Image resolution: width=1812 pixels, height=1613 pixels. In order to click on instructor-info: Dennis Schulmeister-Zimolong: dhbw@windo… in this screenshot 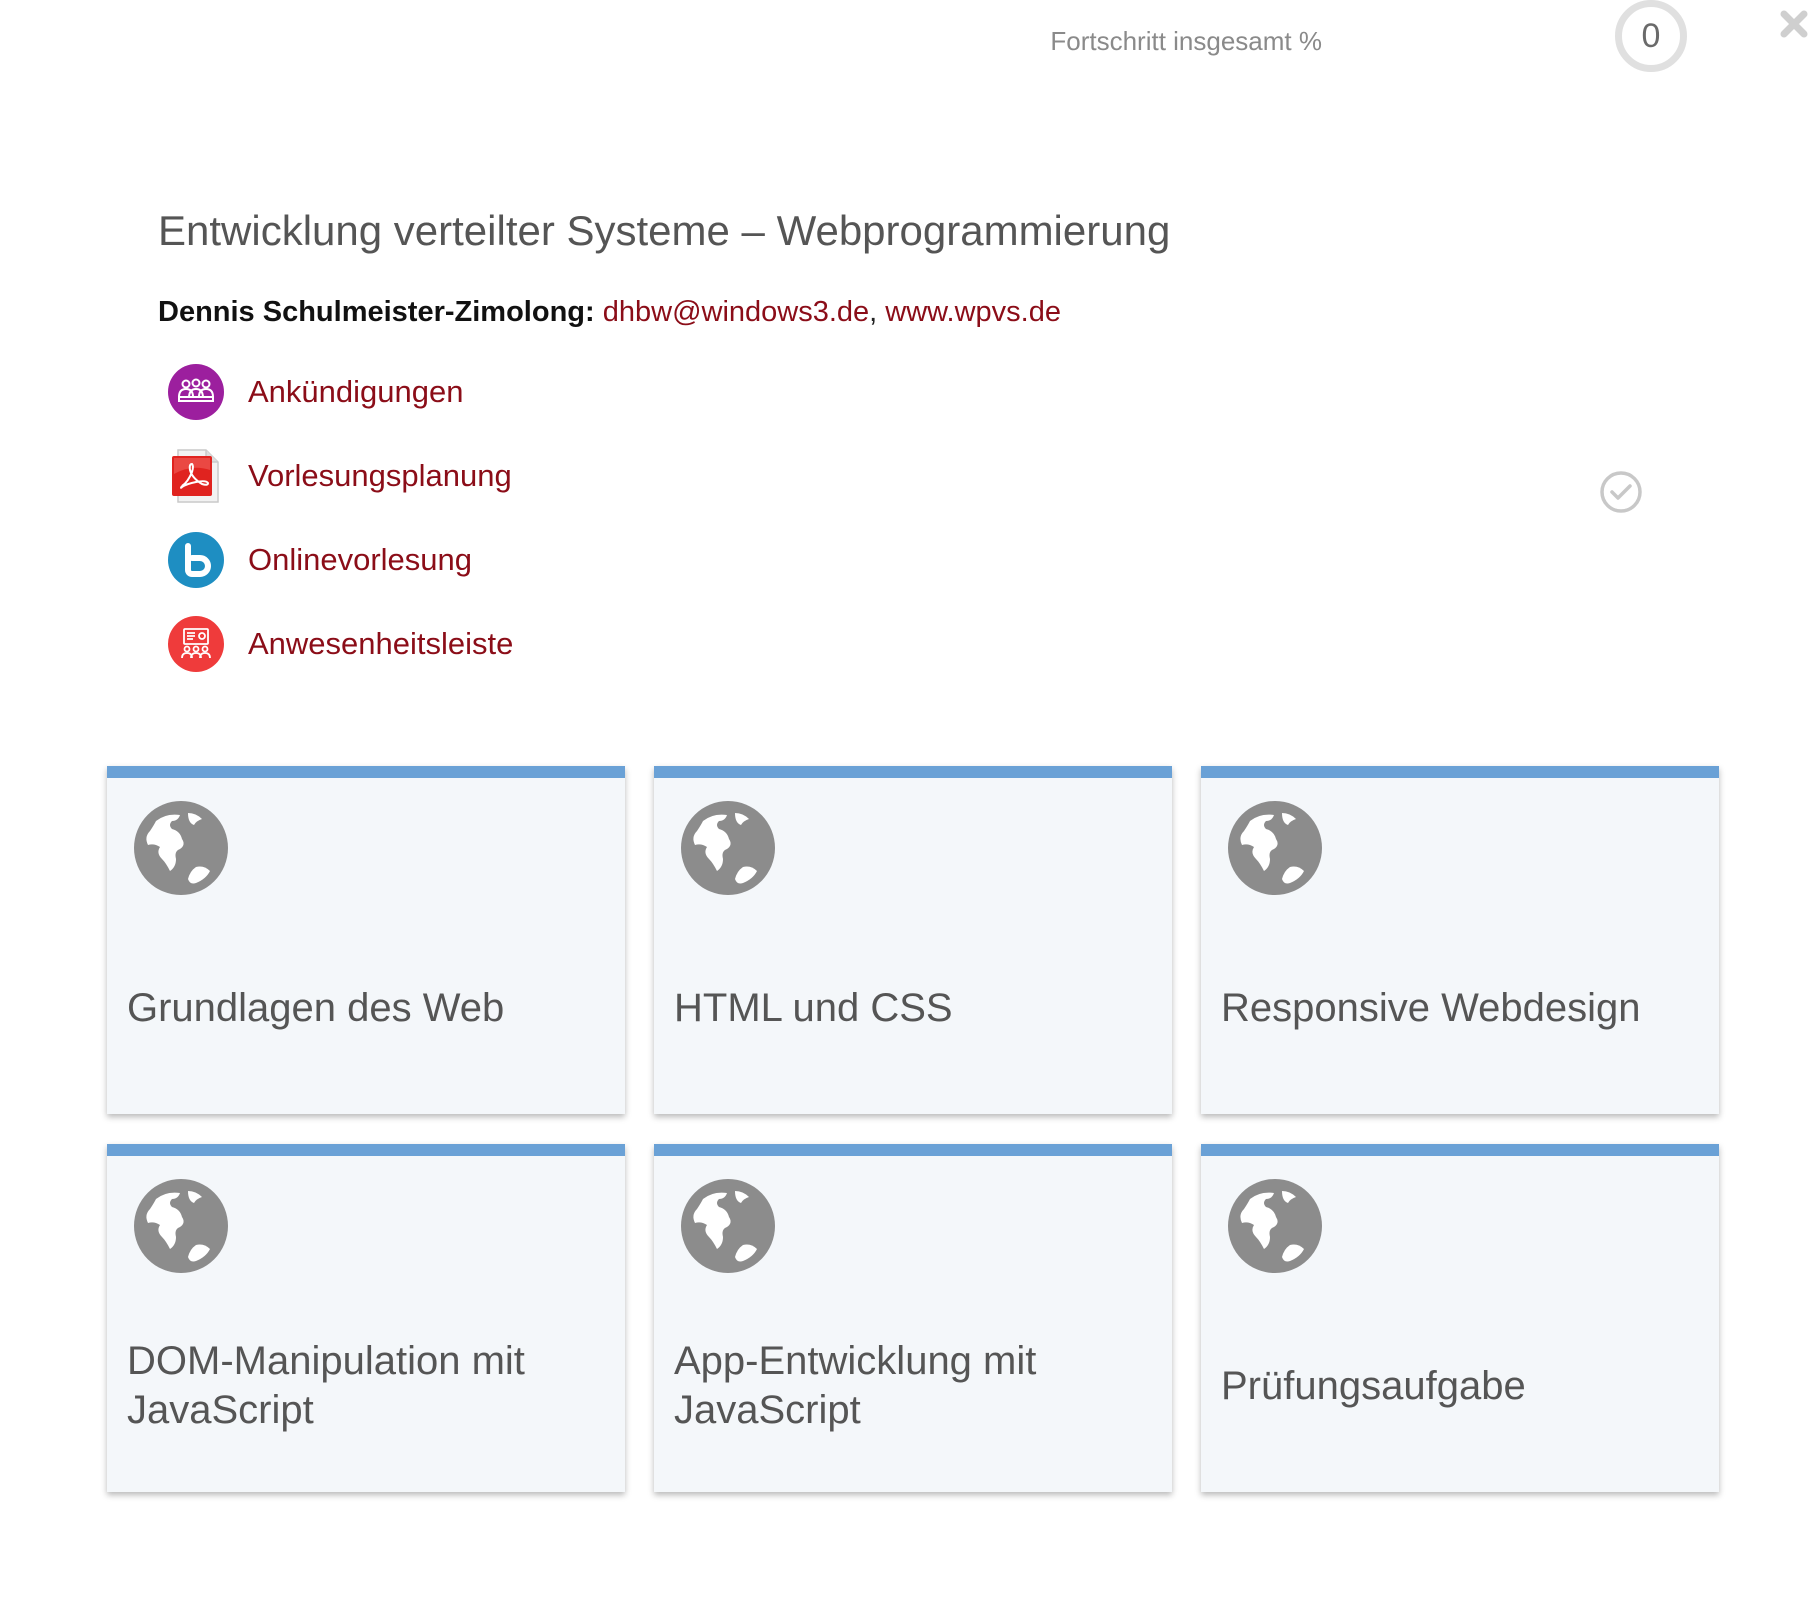, I will do `click(609, 312)`.